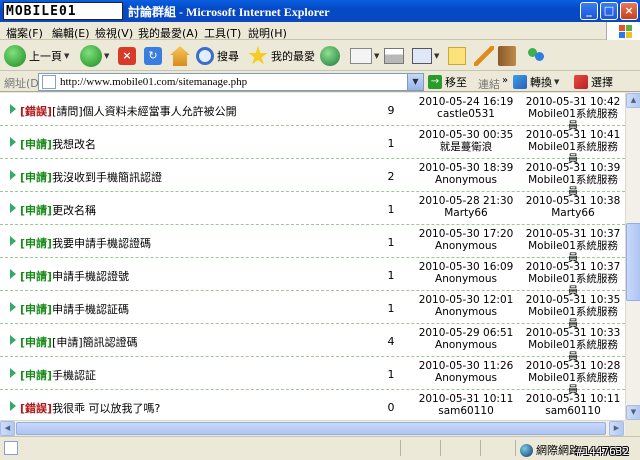 The image size is (640, 460). Describe the element at coordinates (536, 82) in the screenshot. I see `translate-button: 轉換 ▼` at that location.